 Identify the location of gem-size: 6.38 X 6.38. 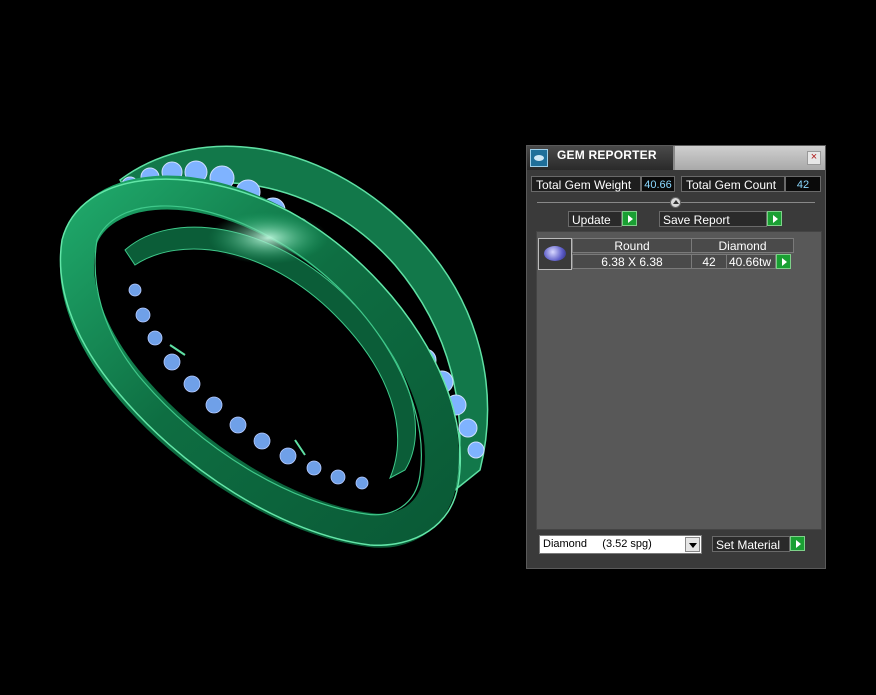
(632, 261).